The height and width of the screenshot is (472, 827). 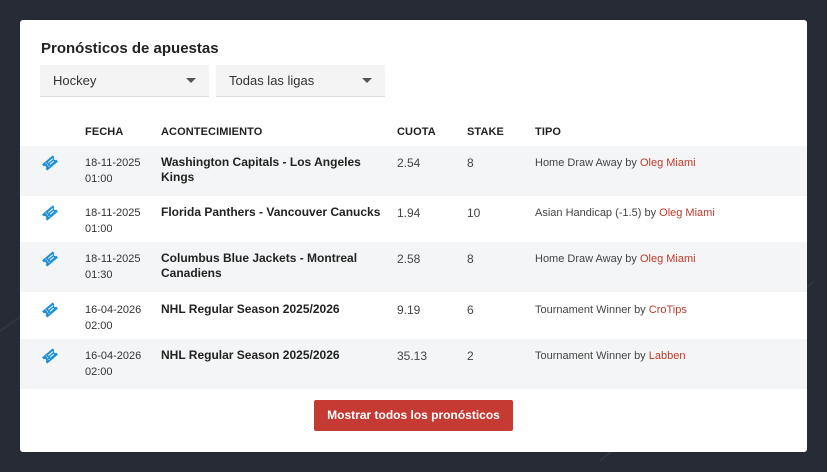 I want to click on card-title: Pronósticos de apuestas, so click(x=130, y=48).